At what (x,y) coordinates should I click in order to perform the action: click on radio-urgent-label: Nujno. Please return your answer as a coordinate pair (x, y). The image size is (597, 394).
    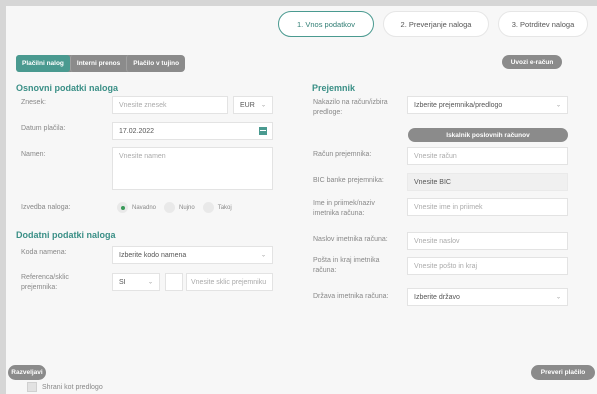
    Looking at the image, I should click on (187, 207).